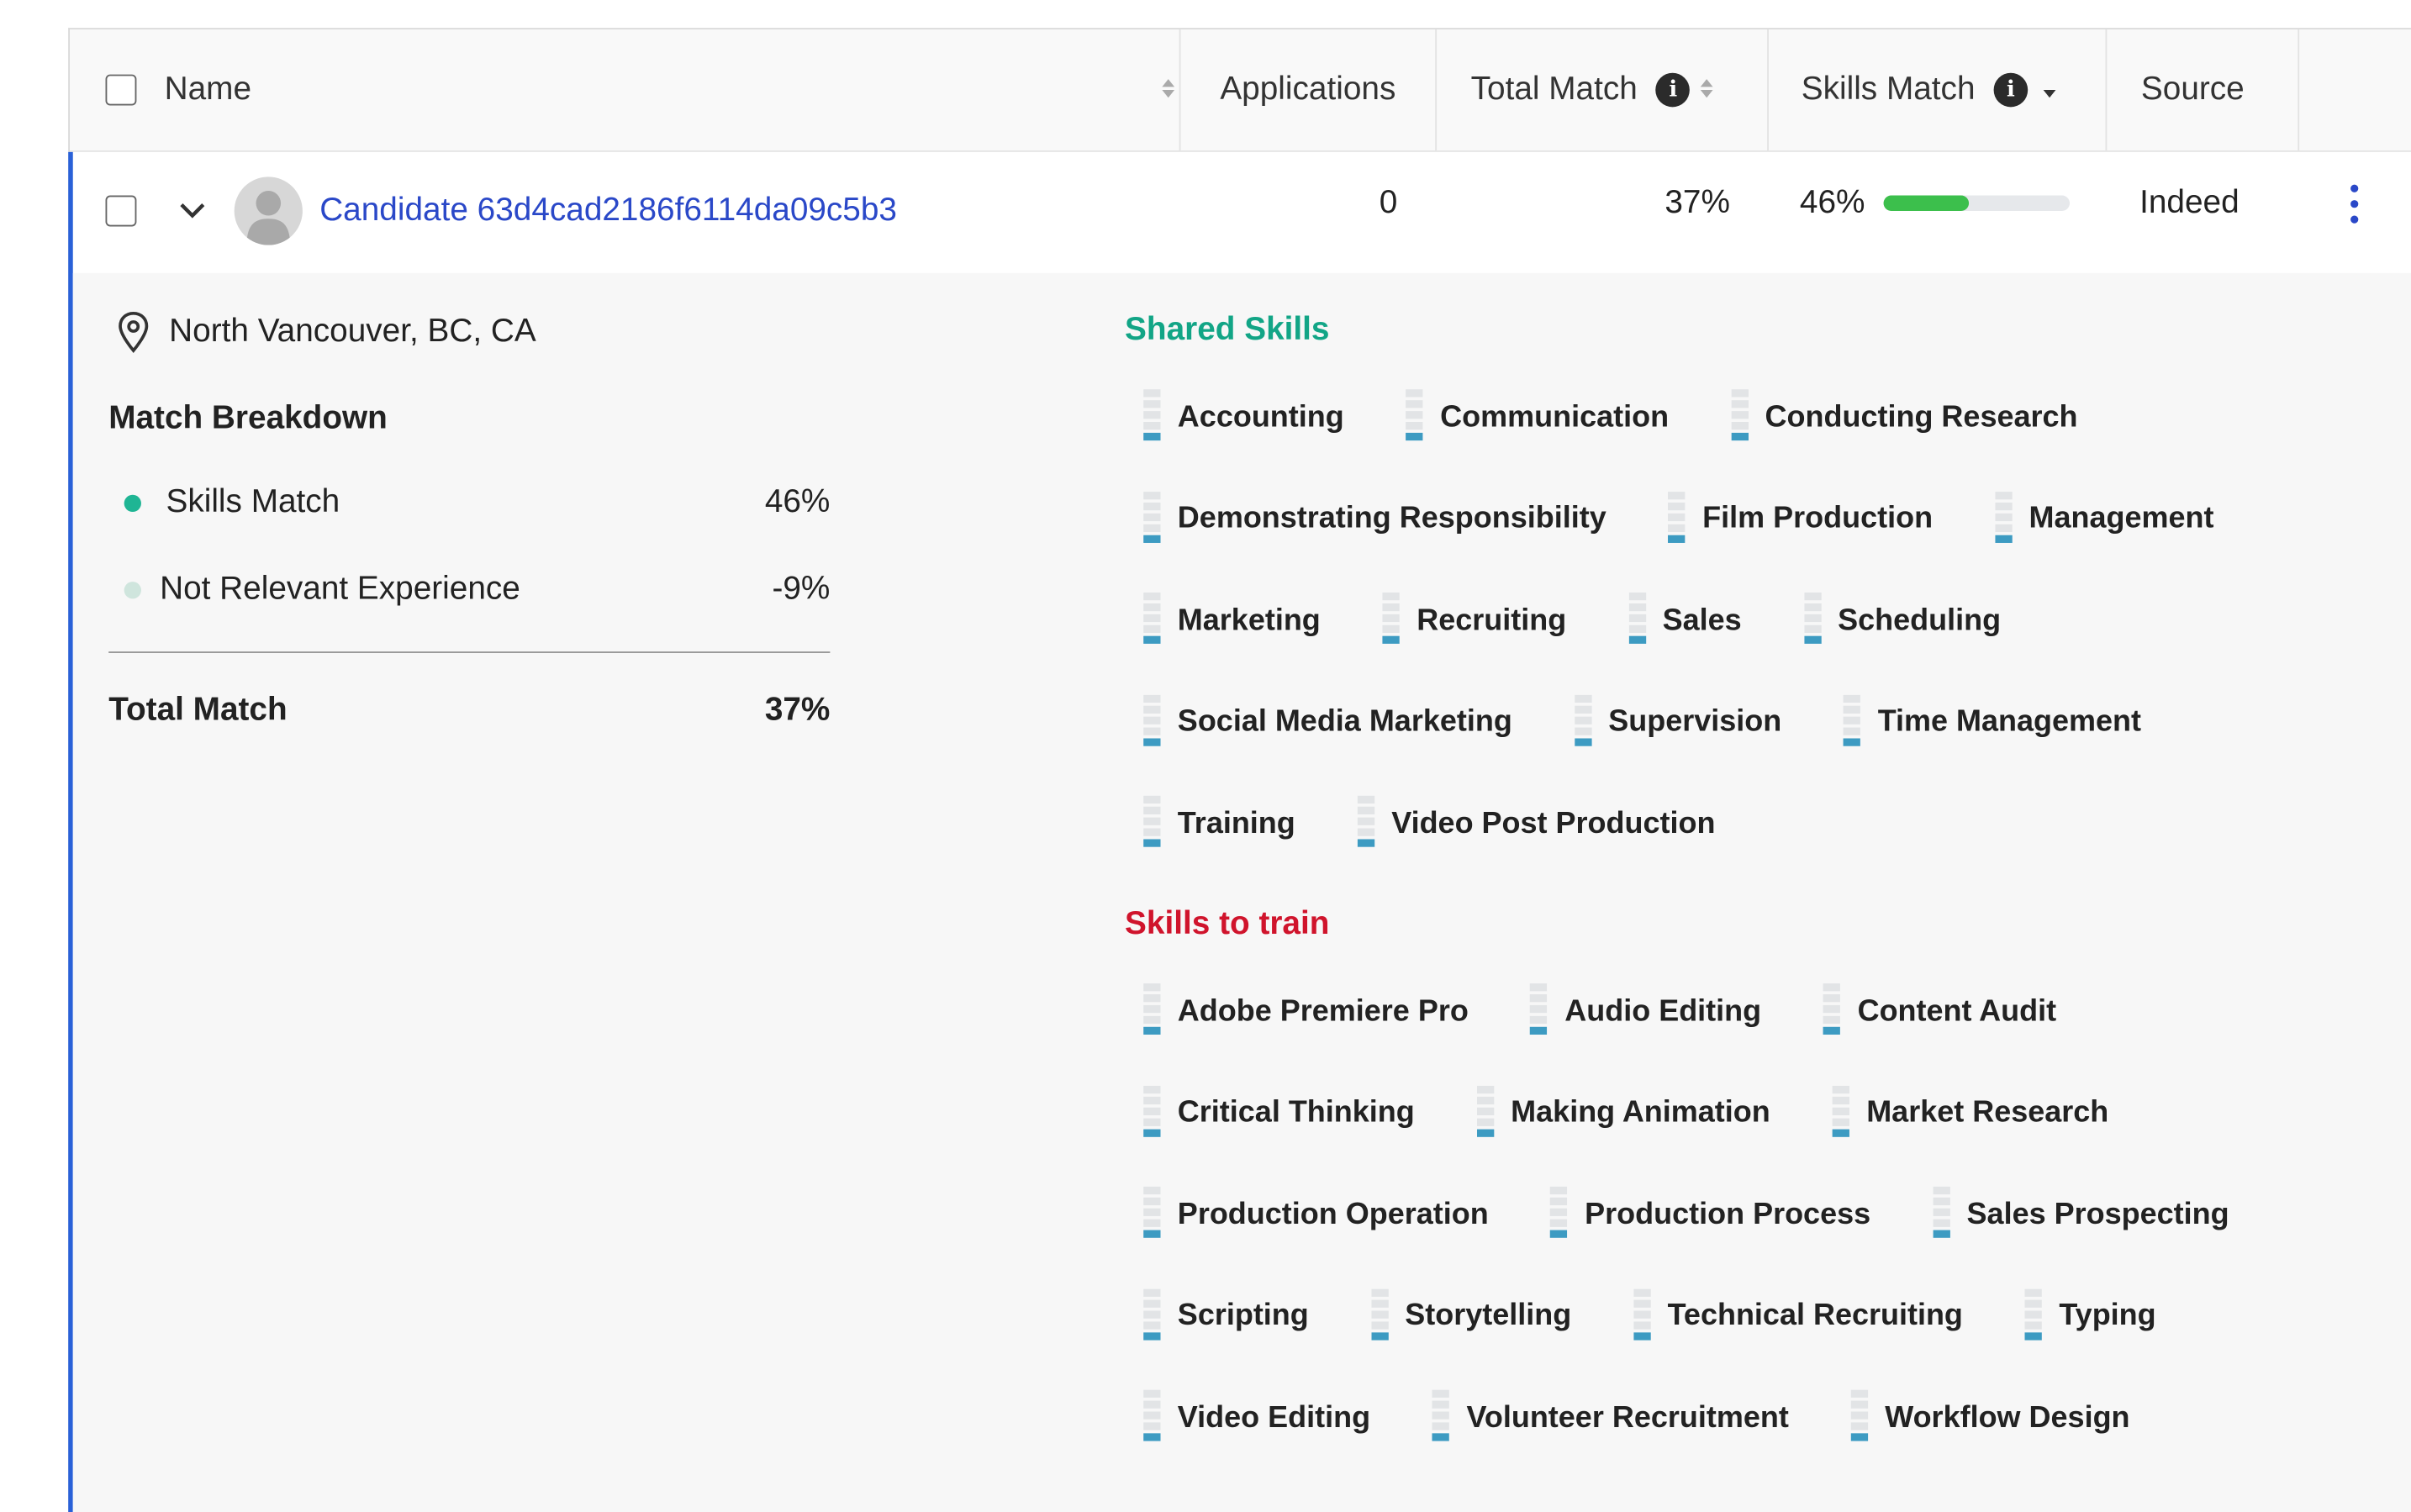 This screenshot has height=1512, width=2411. Describe the element at coordinates (1970, 1112) in the screenshot. I see `skill-chip: Market Research` at that location.